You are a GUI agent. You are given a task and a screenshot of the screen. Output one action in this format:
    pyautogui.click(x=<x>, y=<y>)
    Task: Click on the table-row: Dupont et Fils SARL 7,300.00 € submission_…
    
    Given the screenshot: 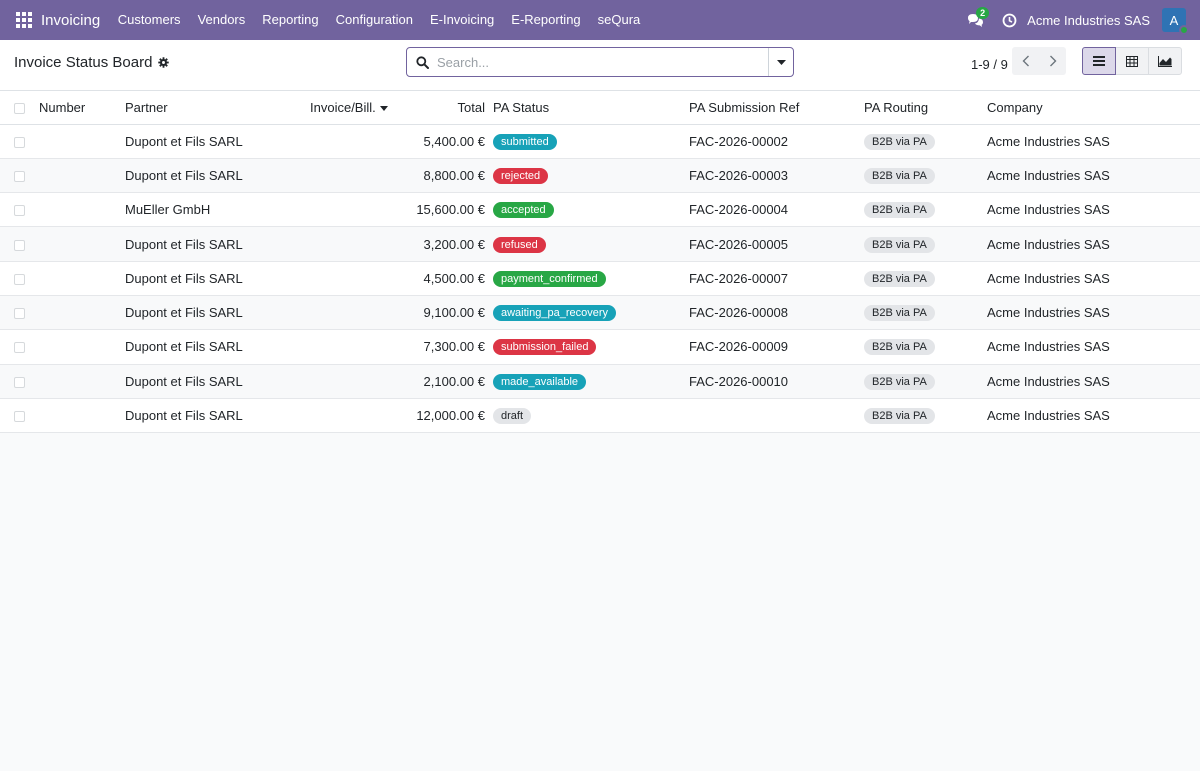 What is the action you would take?
    pyautogui.click(x=600, y=347)
    